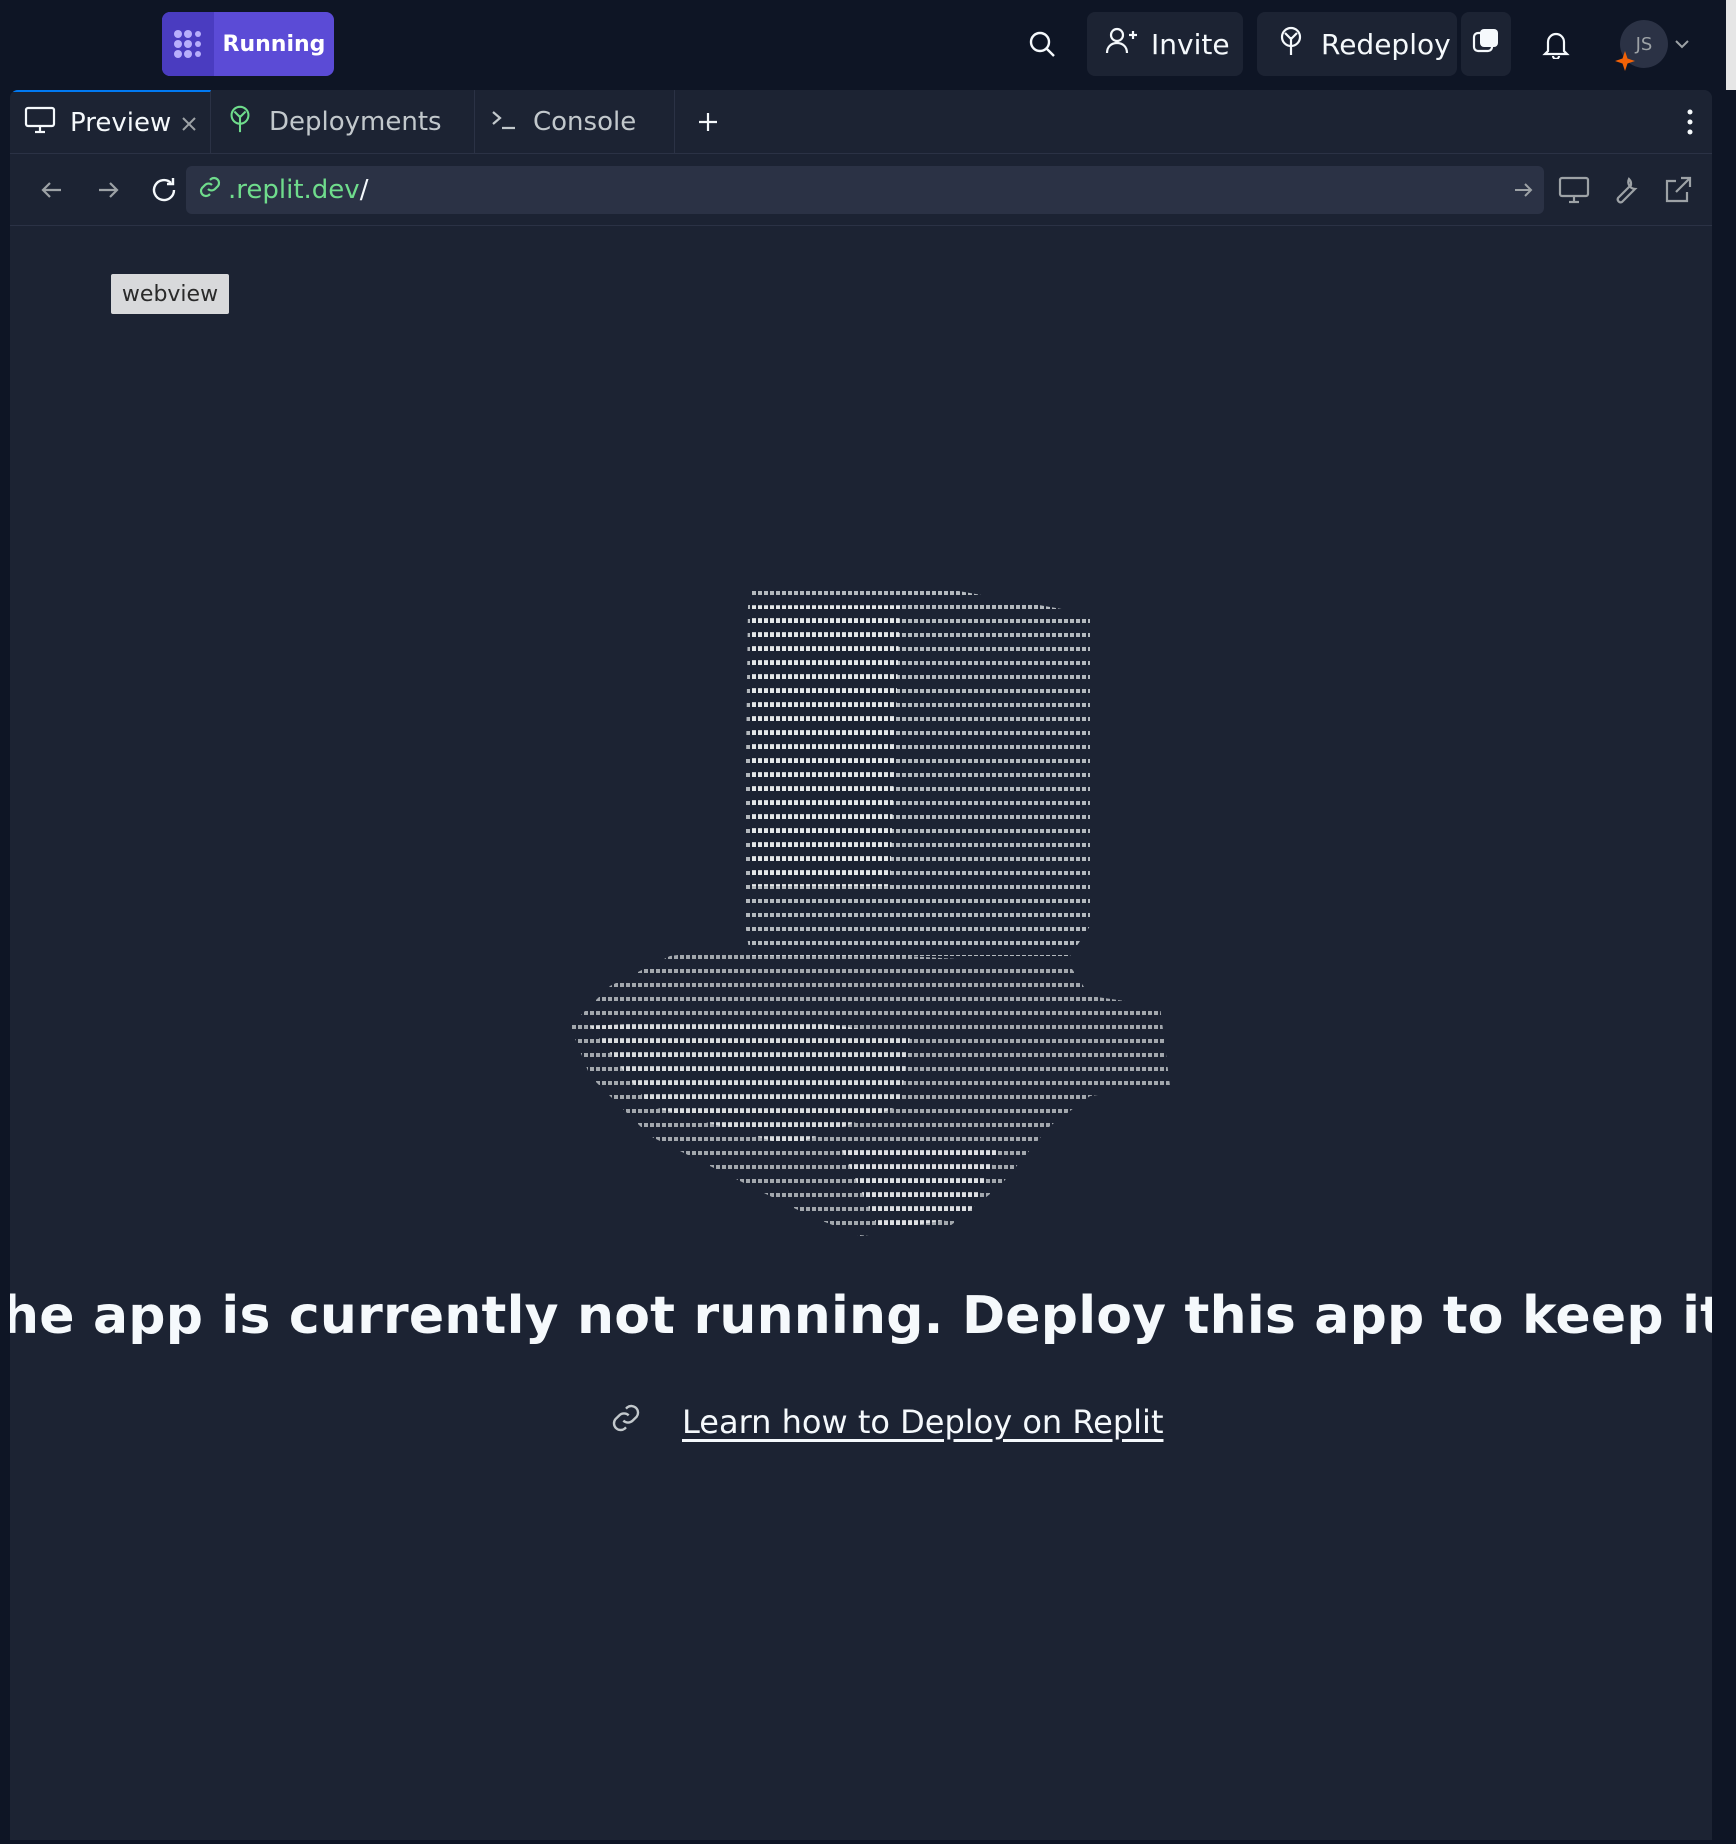 The image size is (1736, 1844). What do you see at coordinates (1678, 190) in the screenshot?
I see `open-new-window-icon` at bounding box center [1678, 190].